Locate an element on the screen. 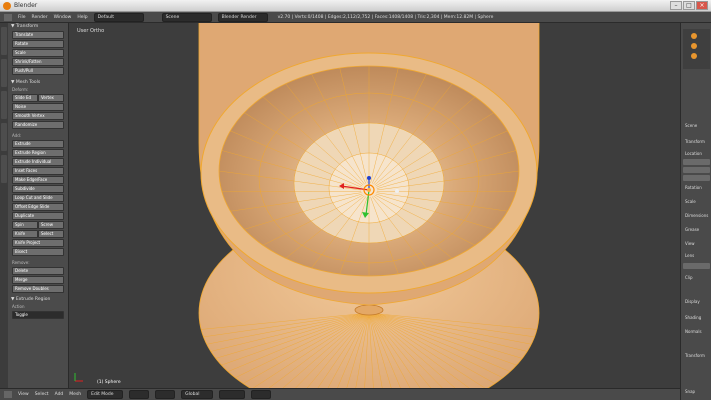 The image size is (711, 400). slide-edge-button: Slide Ed is located at coordinates (25, 98).